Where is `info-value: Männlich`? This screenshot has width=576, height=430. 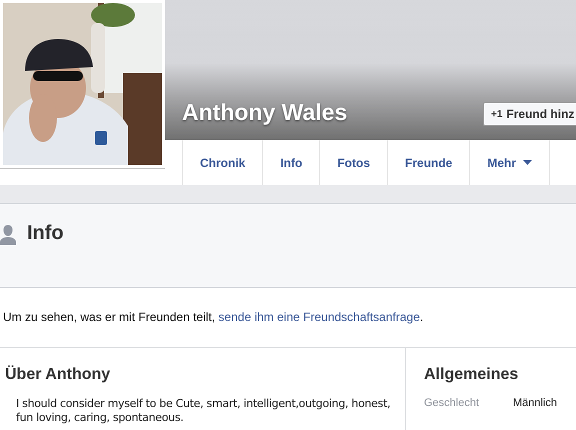 info-value: Männlich is located at coordinates (535, 403).